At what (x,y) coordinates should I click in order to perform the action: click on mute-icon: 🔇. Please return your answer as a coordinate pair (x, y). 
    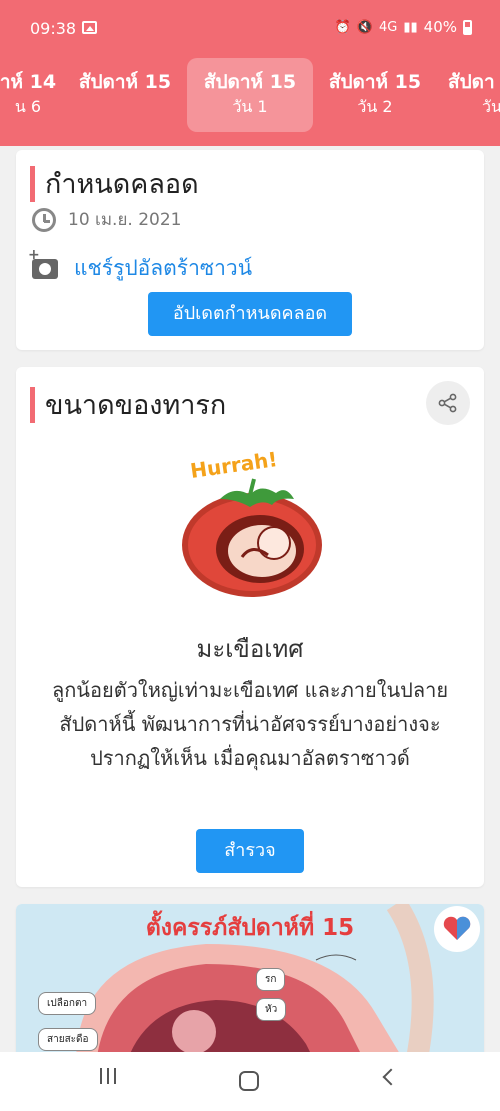
    Looking at the image, I should click on (364, 27).